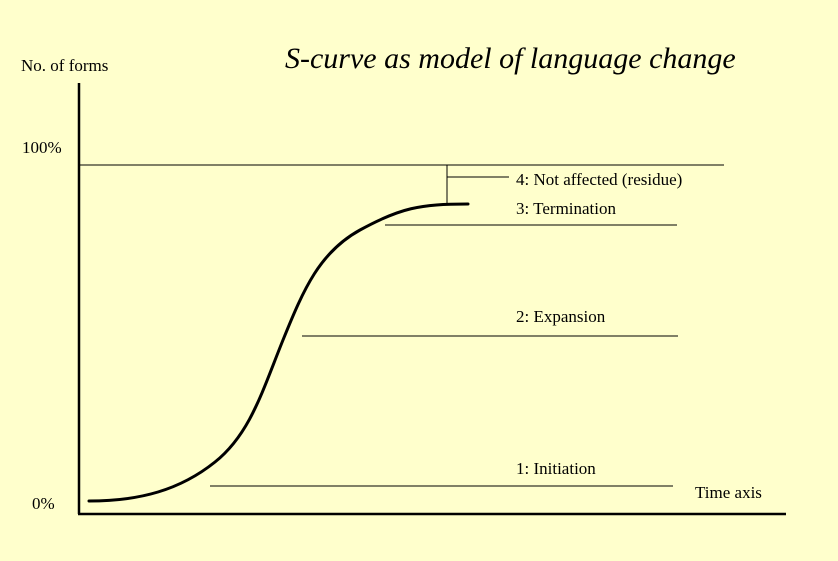  I want to click on stage-label-expansion: 2: Expansion, so click(561, 316).